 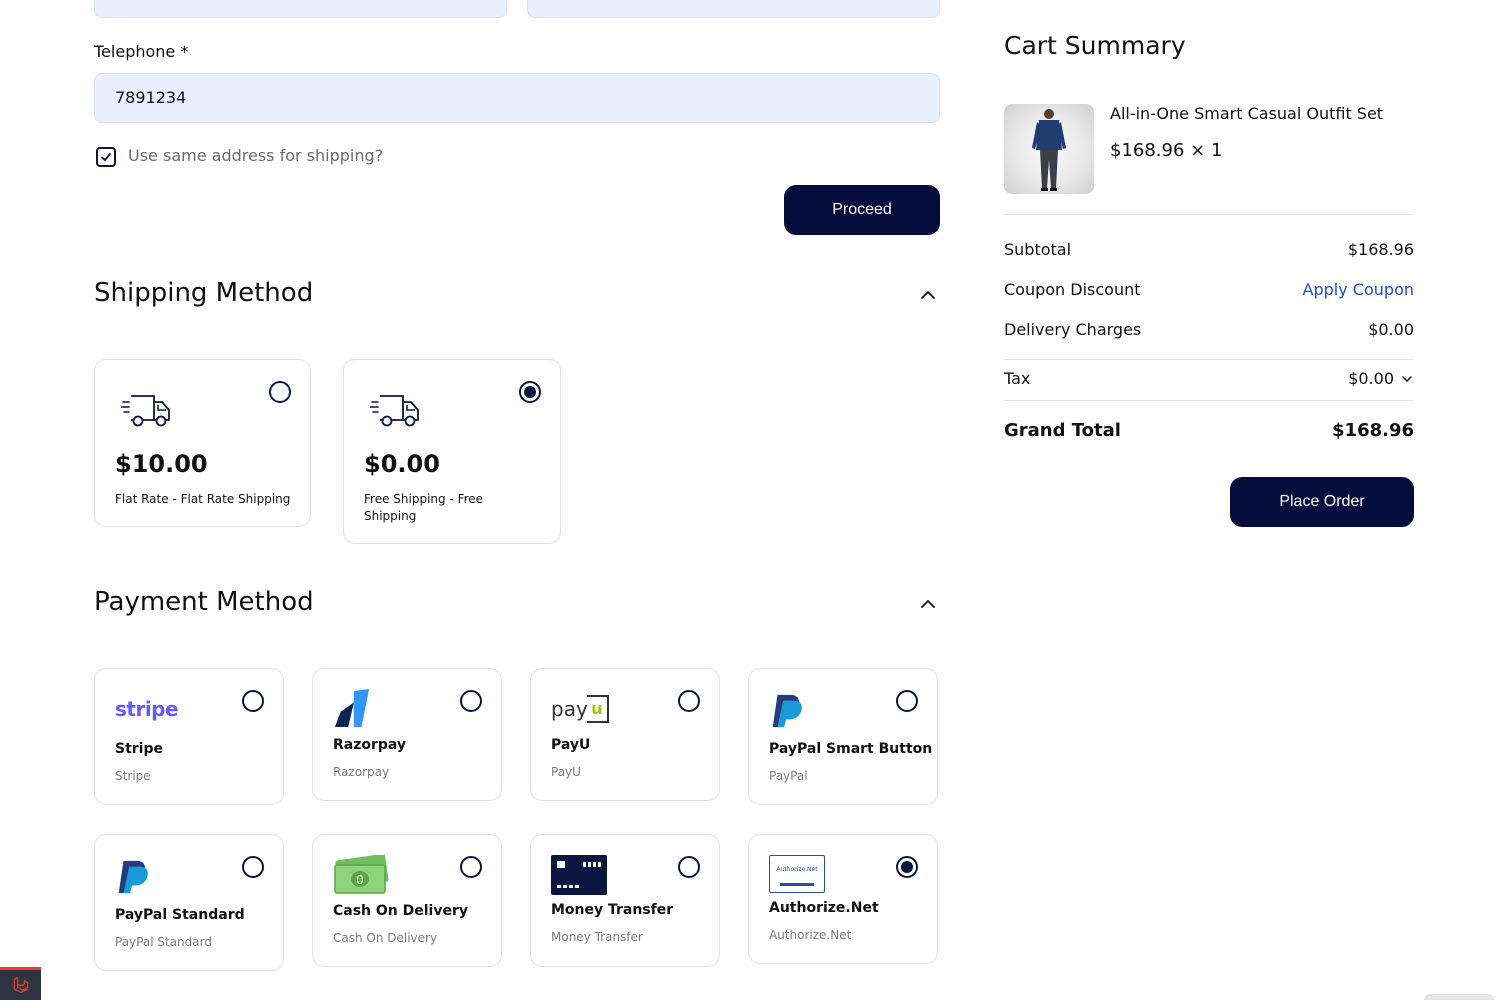 I want to click on payment-title: Money Transfer, so click(x=612, y=910).